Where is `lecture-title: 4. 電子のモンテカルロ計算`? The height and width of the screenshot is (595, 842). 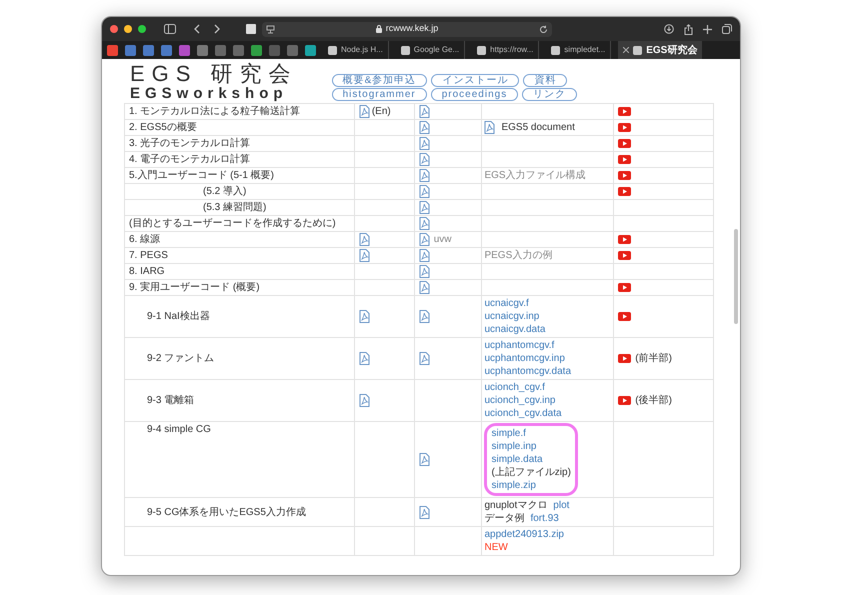
lecture-title: 4. 電子のモンテカルロ計算 is located at coordinates (190, 159).